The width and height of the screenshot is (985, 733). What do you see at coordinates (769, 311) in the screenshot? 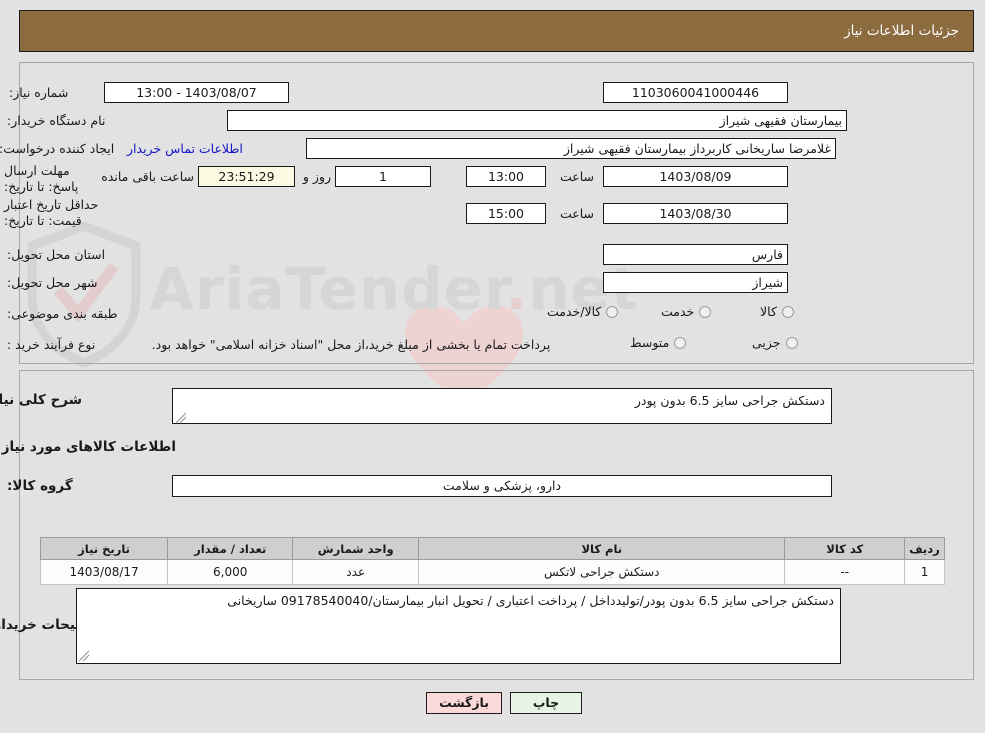
I see `radio-label: کالا` at bounding box center [769, 311].